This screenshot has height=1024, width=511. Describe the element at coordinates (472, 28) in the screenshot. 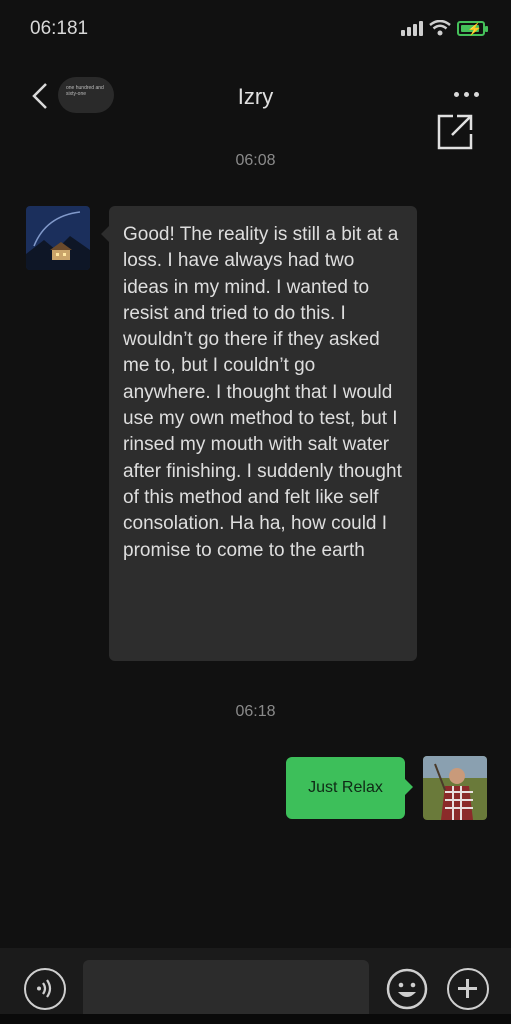

I see `battery-icon: ⚡` at that location.